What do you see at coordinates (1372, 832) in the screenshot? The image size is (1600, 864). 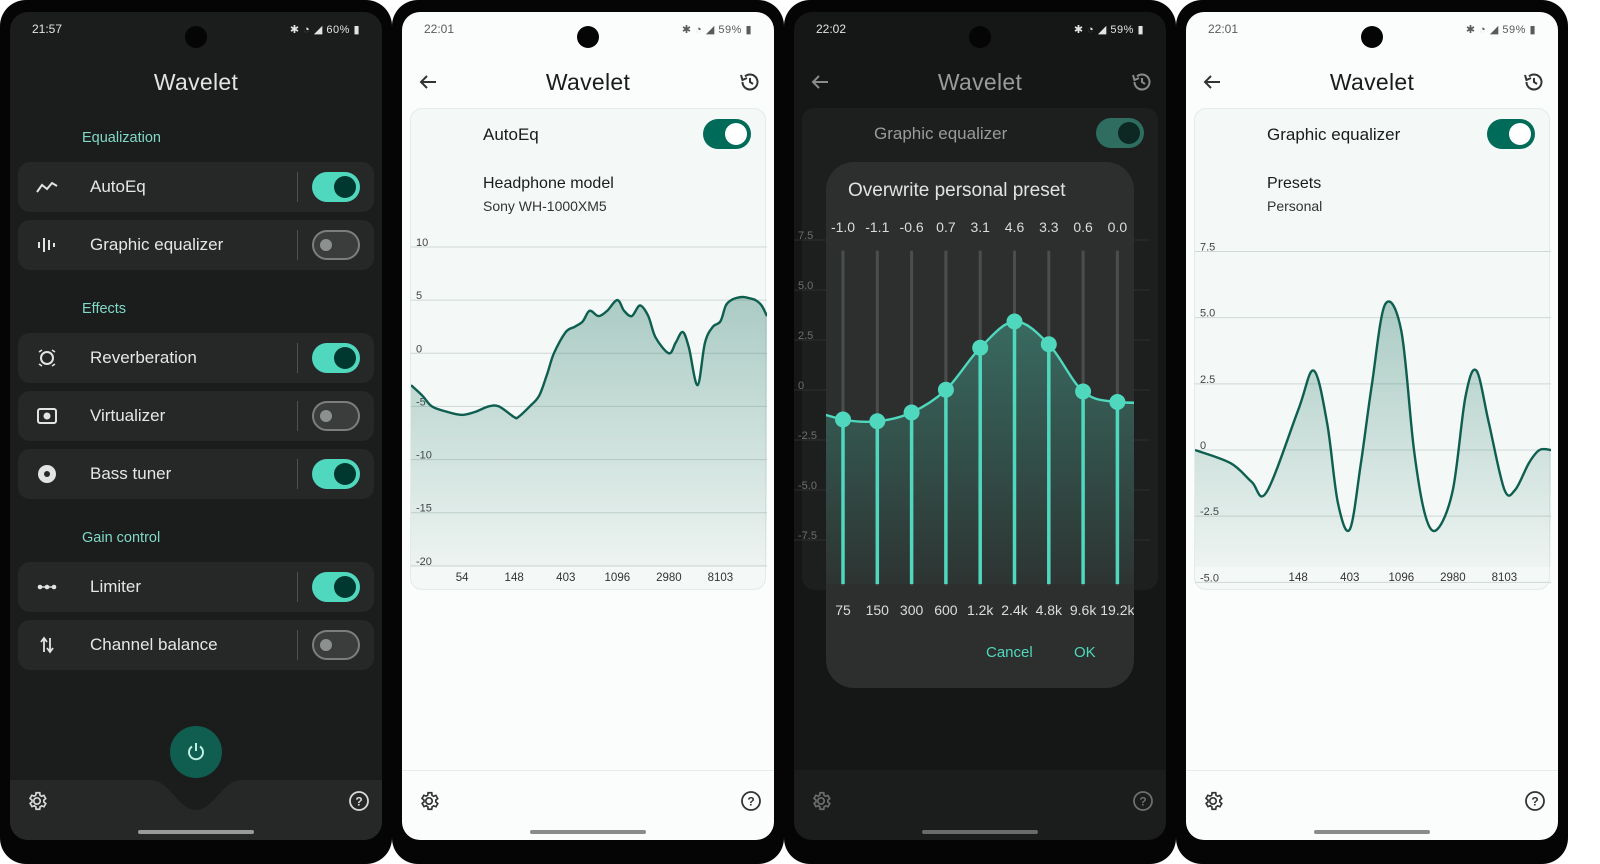 I see `home-indicator` at bounding box center [1372, 832].